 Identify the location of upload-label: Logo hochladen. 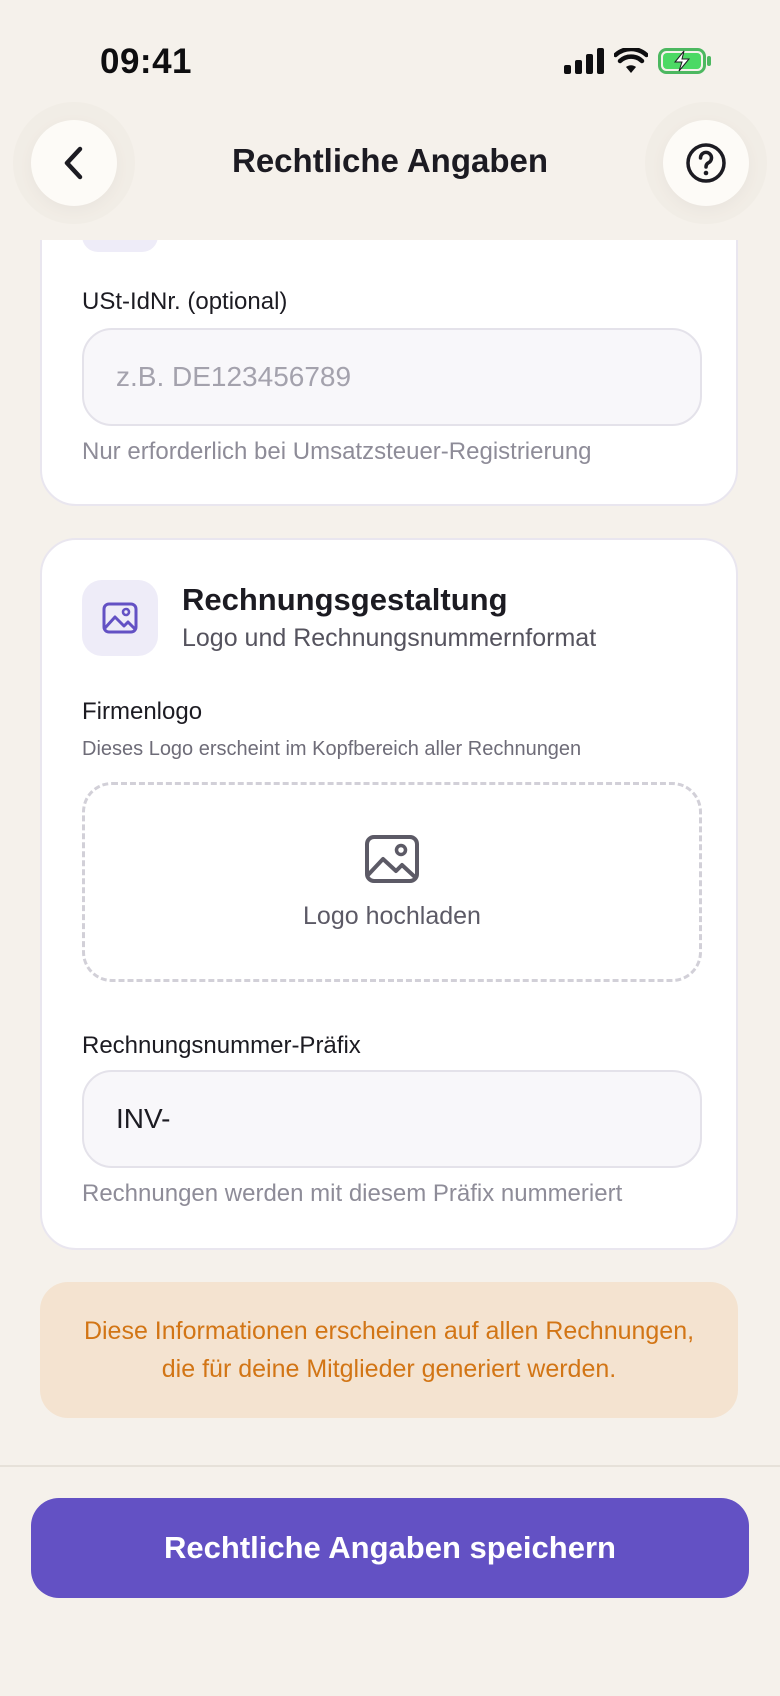
(392, 915).